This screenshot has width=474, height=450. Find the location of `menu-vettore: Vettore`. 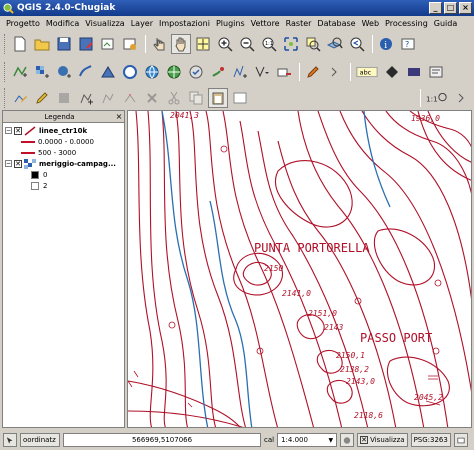

menu-vettore: Vettore is located at coordinates (265, 23).